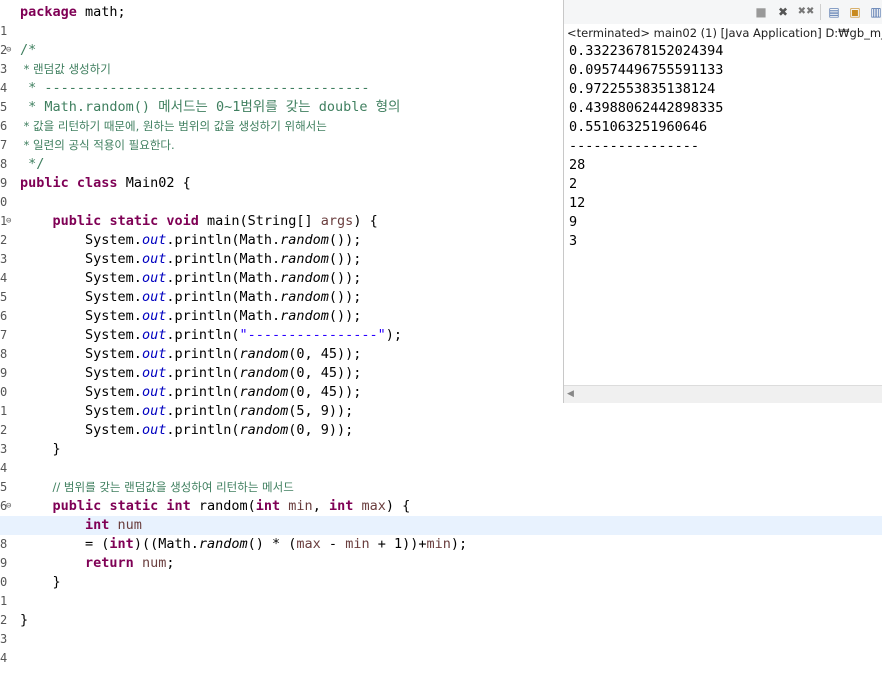 This screenshot has width=882, height=687. What do you see at coordinates (441, 647) in the screenshot?
I see `code-line-34: 4` at bounding box center [441, 647].